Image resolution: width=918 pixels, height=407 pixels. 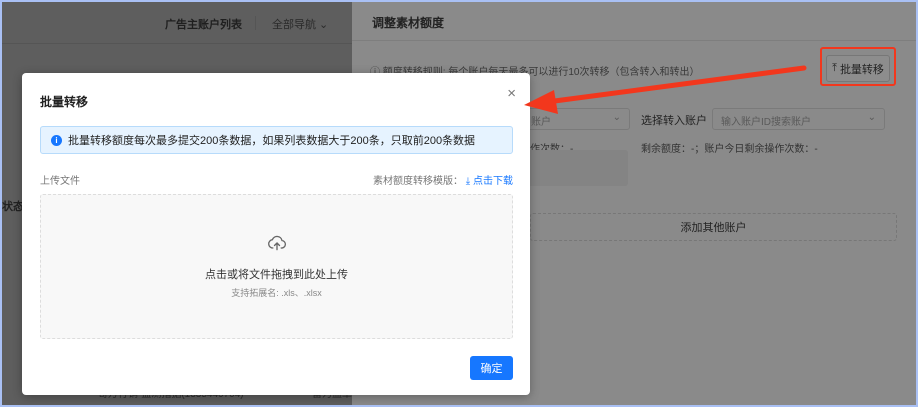 I want to click on arrow-shaft, so click(x=675, y=85).